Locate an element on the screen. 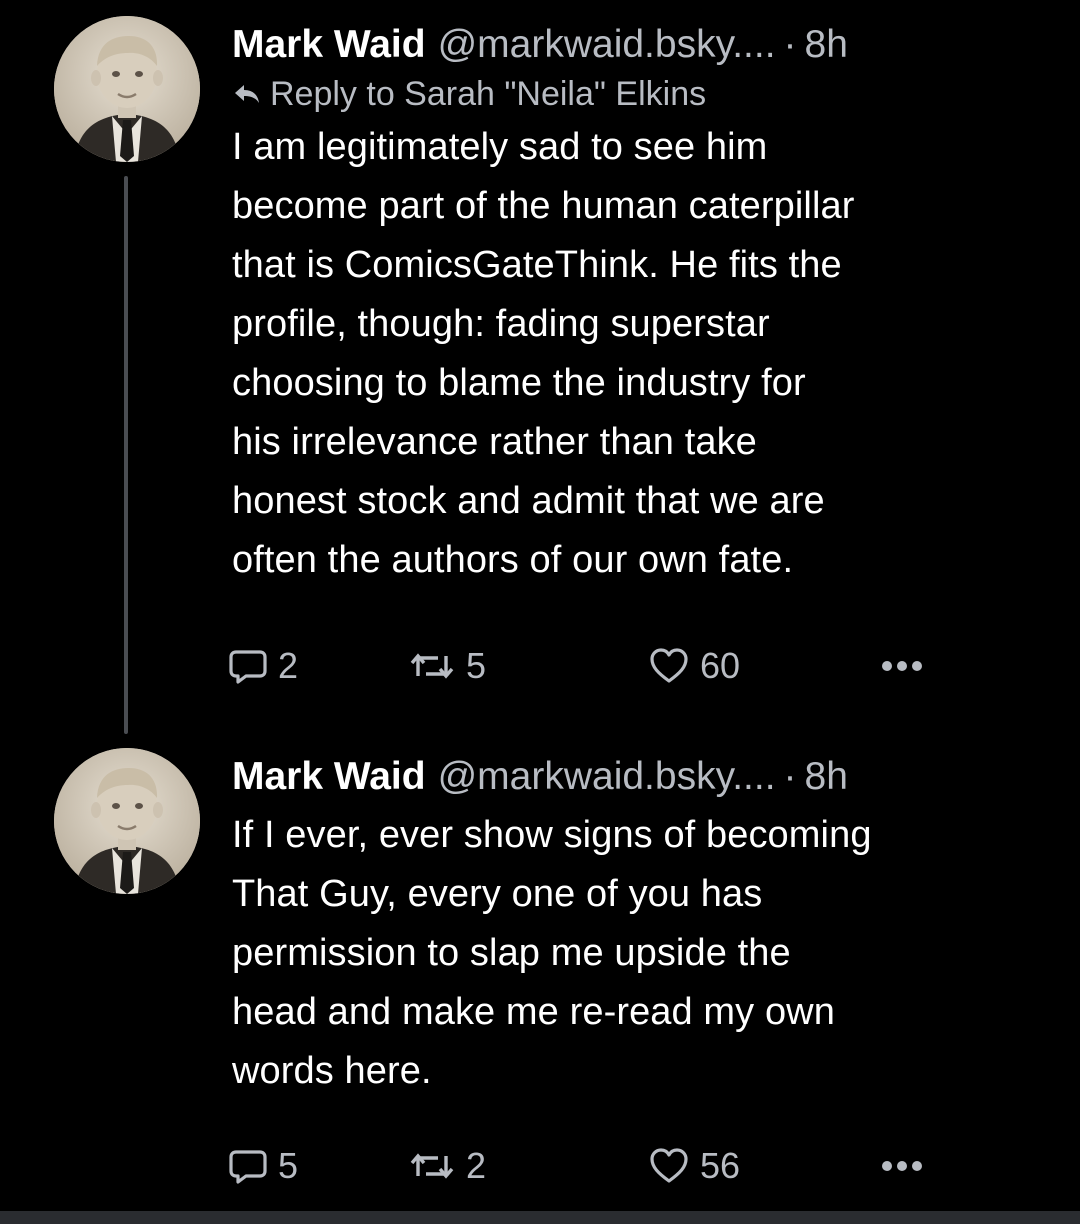  reply-button: 5 is located at coordinates (263, 1166).